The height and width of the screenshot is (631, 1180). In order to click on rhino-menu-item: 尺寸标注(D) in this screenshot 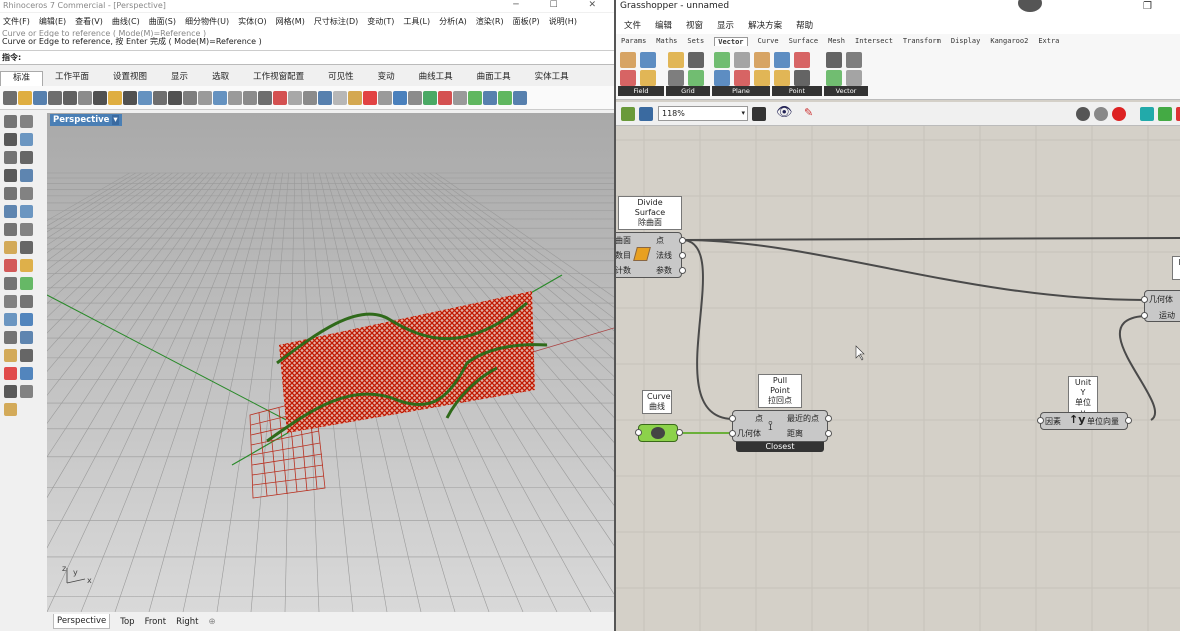, I will do `click(336, 21)`.